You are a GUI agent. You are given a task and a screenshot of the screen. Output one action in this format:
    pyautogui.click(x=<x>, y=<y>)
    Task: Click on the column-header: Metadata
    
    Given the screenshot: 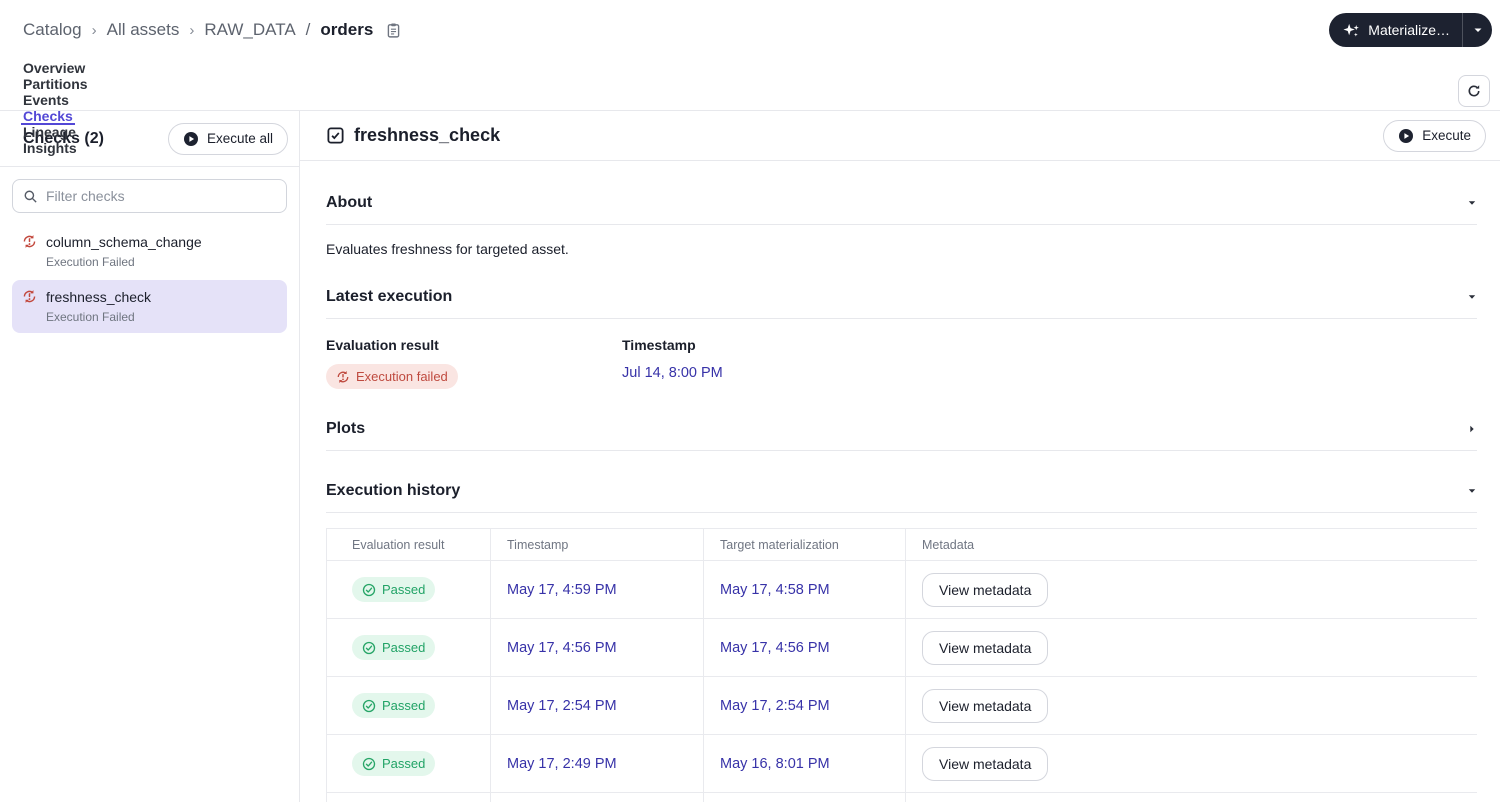 What is the action you would take?
    pyautogui.click(x=1191, y=544)
    